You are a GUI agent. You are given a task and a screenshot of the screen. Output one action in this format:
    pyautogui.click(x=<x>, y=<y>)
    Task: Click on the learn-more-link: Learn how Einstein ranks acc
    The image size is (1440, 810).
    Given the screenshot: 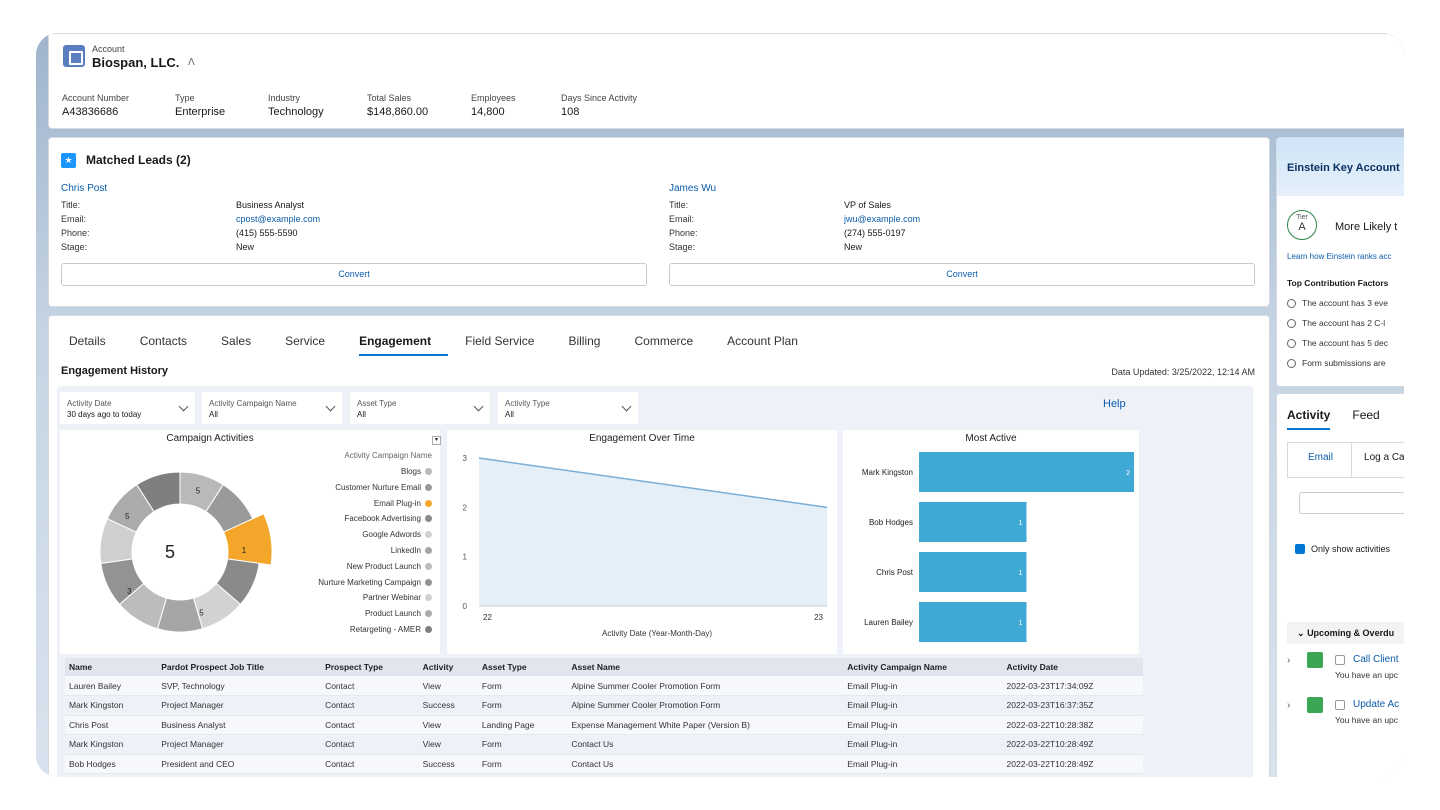 What is the action you would take?
    pyautogui.click(x=1339, y=256)
    